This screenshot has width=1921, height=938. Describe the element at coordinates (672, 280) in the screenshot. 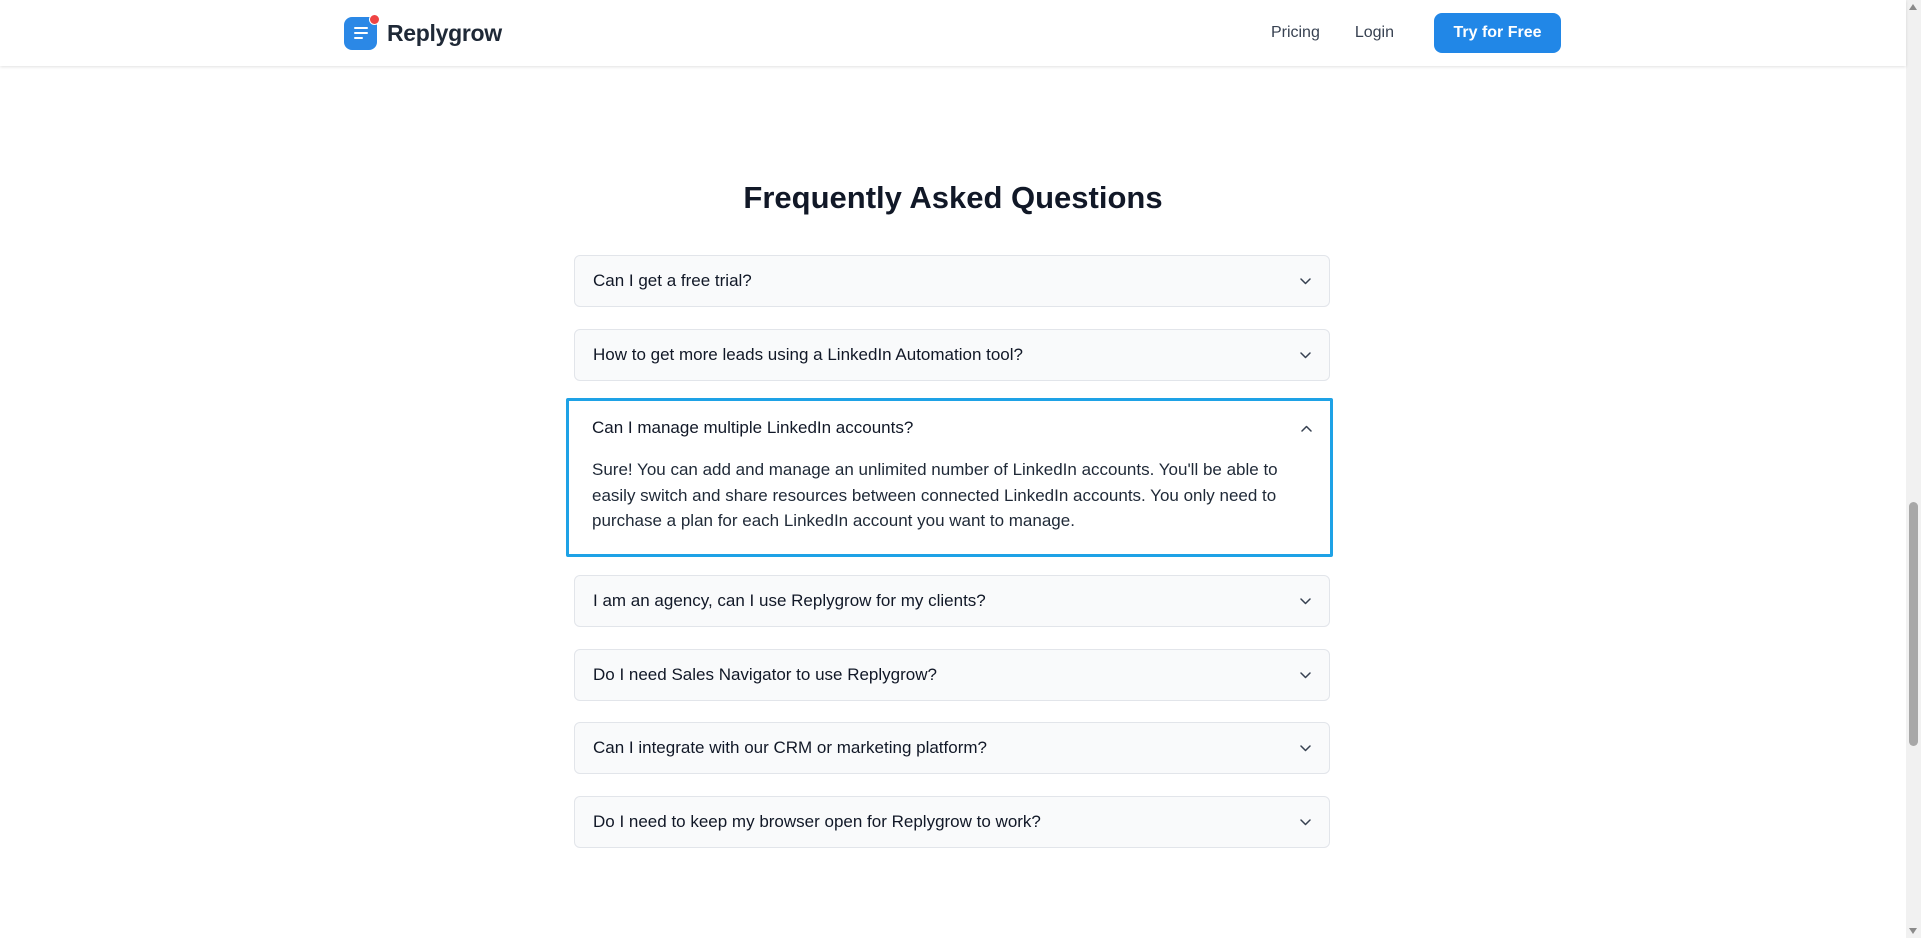

I see `faq-question: Can I get a free trial?` at that location.